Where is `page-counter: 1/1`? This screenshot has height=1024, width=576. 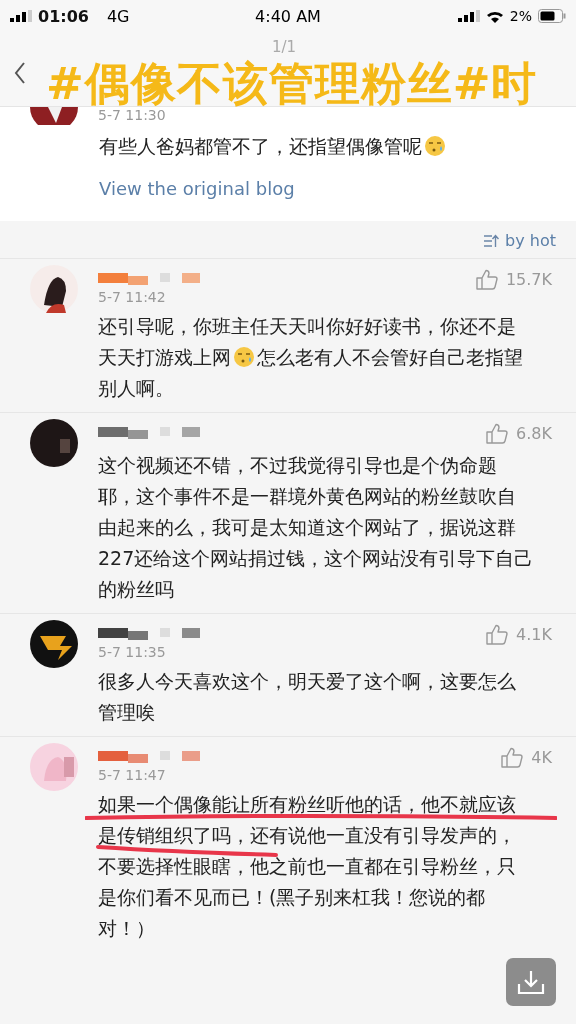
page-counter: 1/1 is located at coordinates (284, 47).